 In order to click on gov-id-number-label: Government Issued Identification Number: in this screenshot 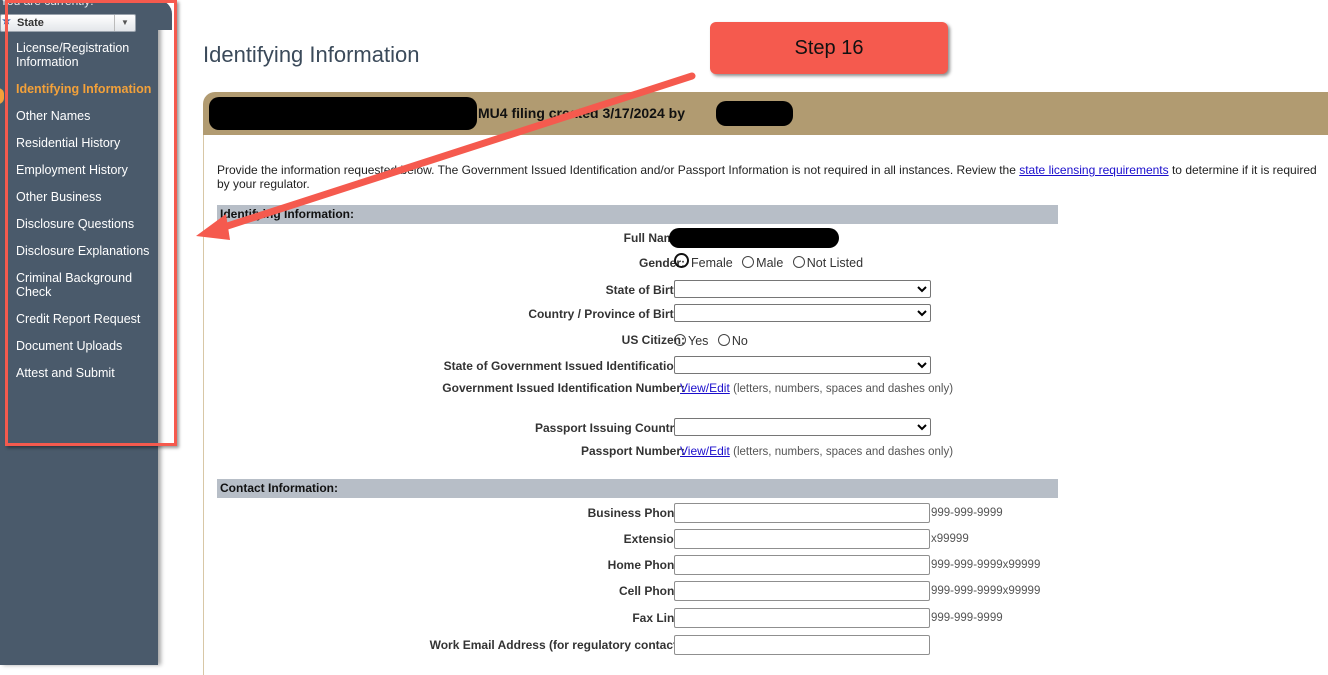, I will do `click(563, 388)`.